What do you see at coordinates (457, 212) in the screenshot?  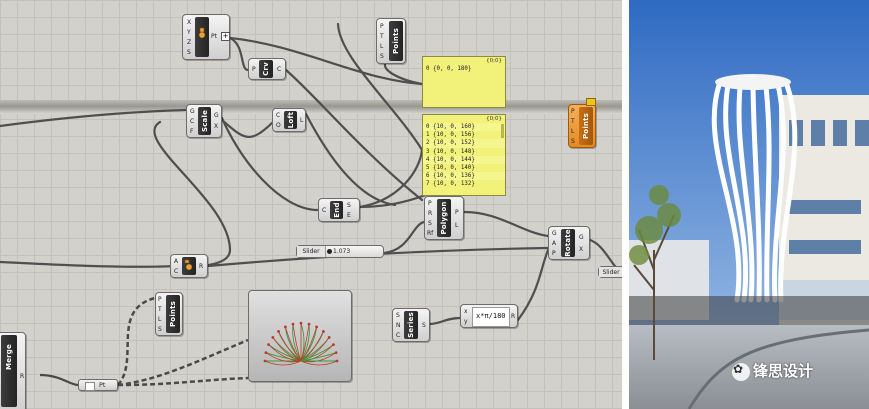 I see `output-p: P` at bounding box center [457, 212].